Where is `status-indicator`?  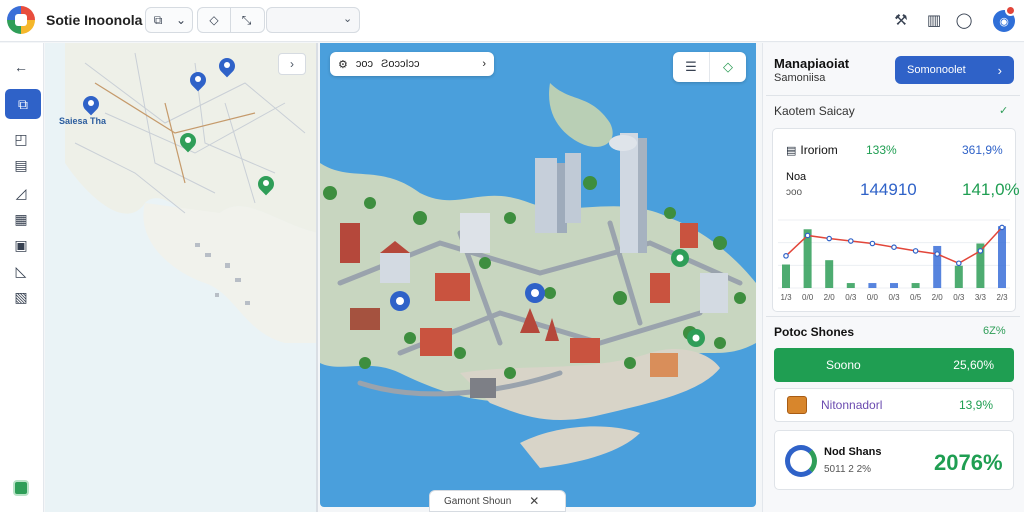
status-indicator is located at coordinates (21, 488).